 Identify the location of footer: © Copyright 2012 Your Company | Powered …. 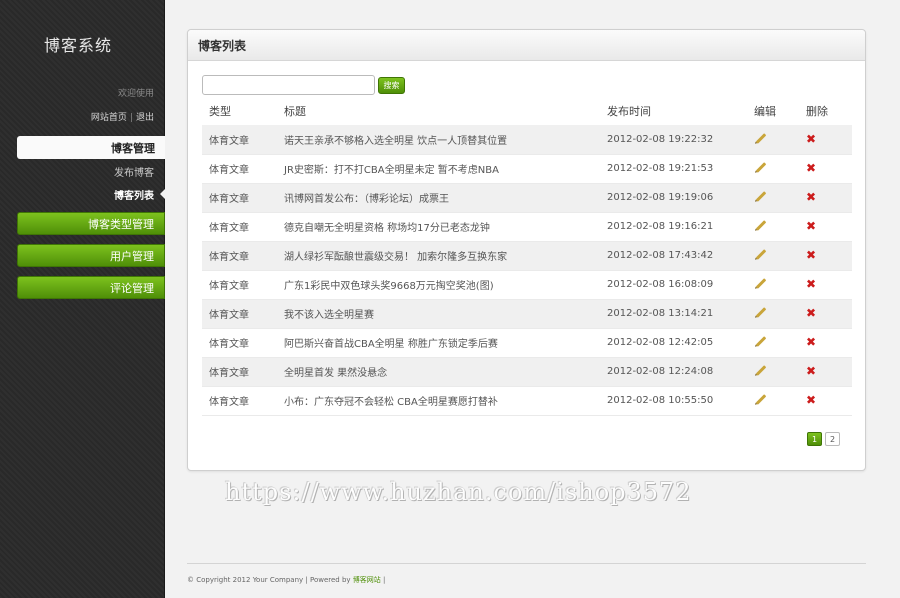
(286, 580).